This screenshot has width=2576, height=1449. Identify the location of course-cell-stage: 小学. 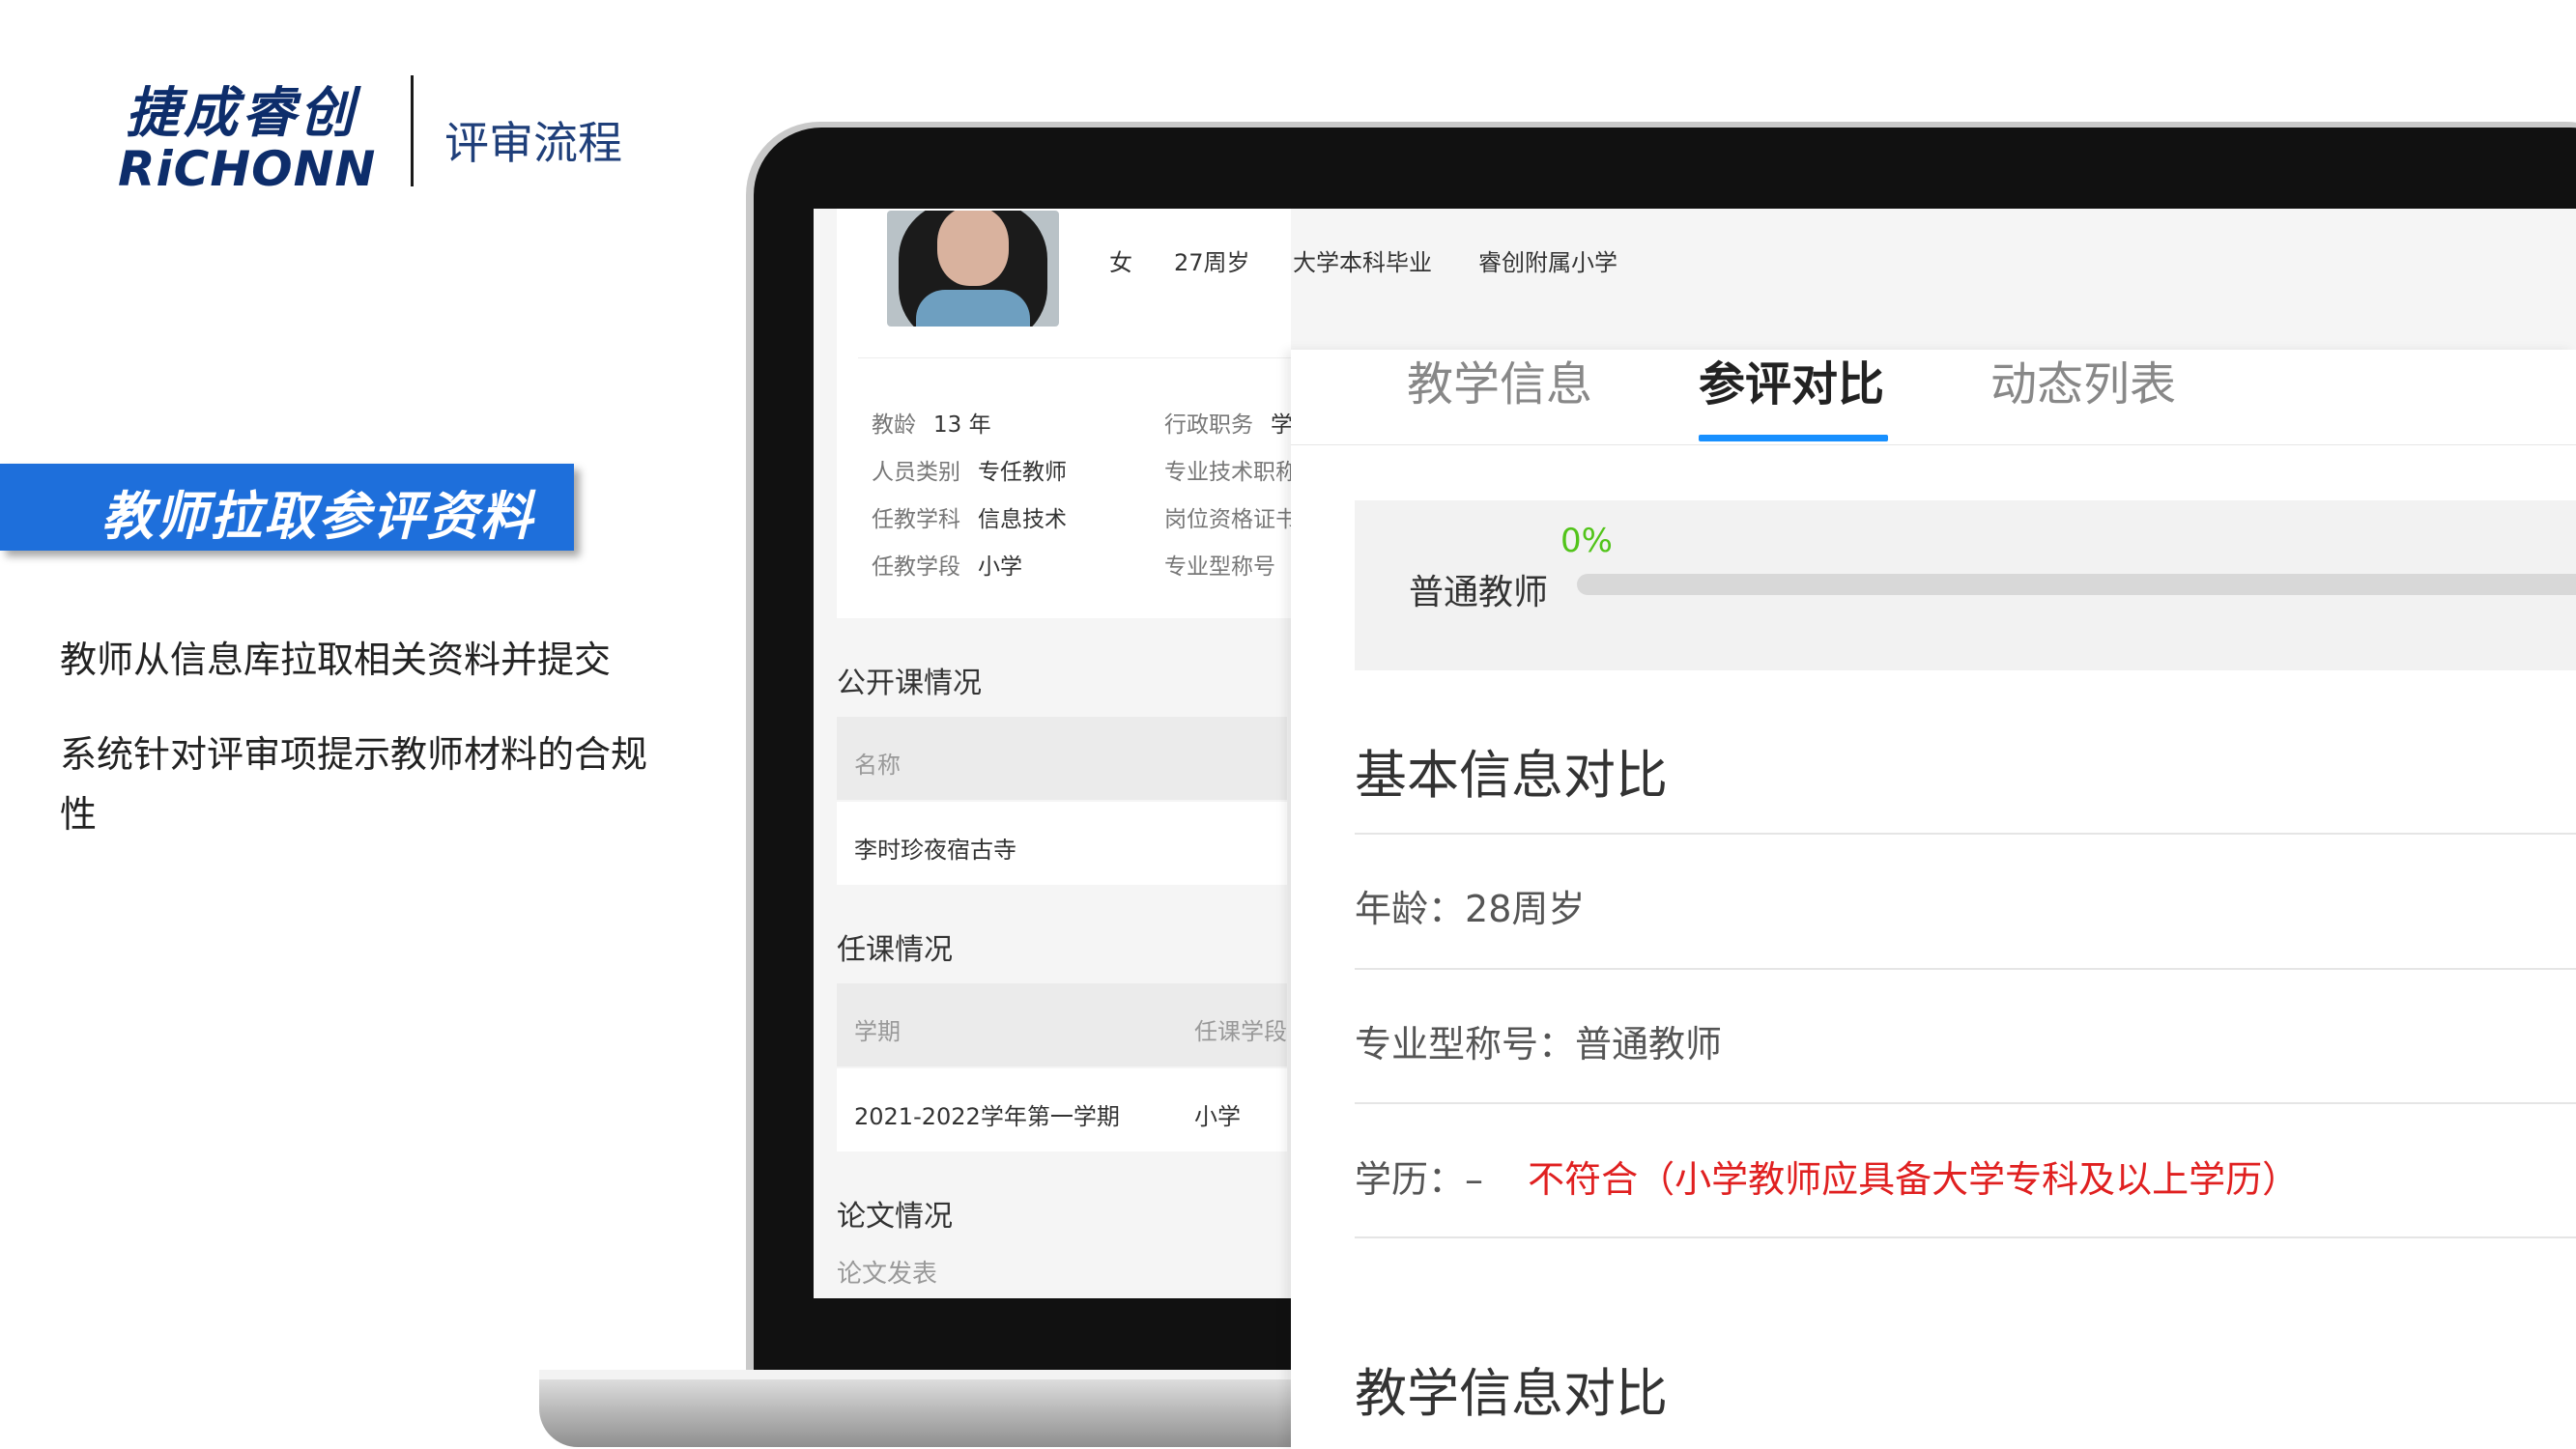
(1217, 1116).